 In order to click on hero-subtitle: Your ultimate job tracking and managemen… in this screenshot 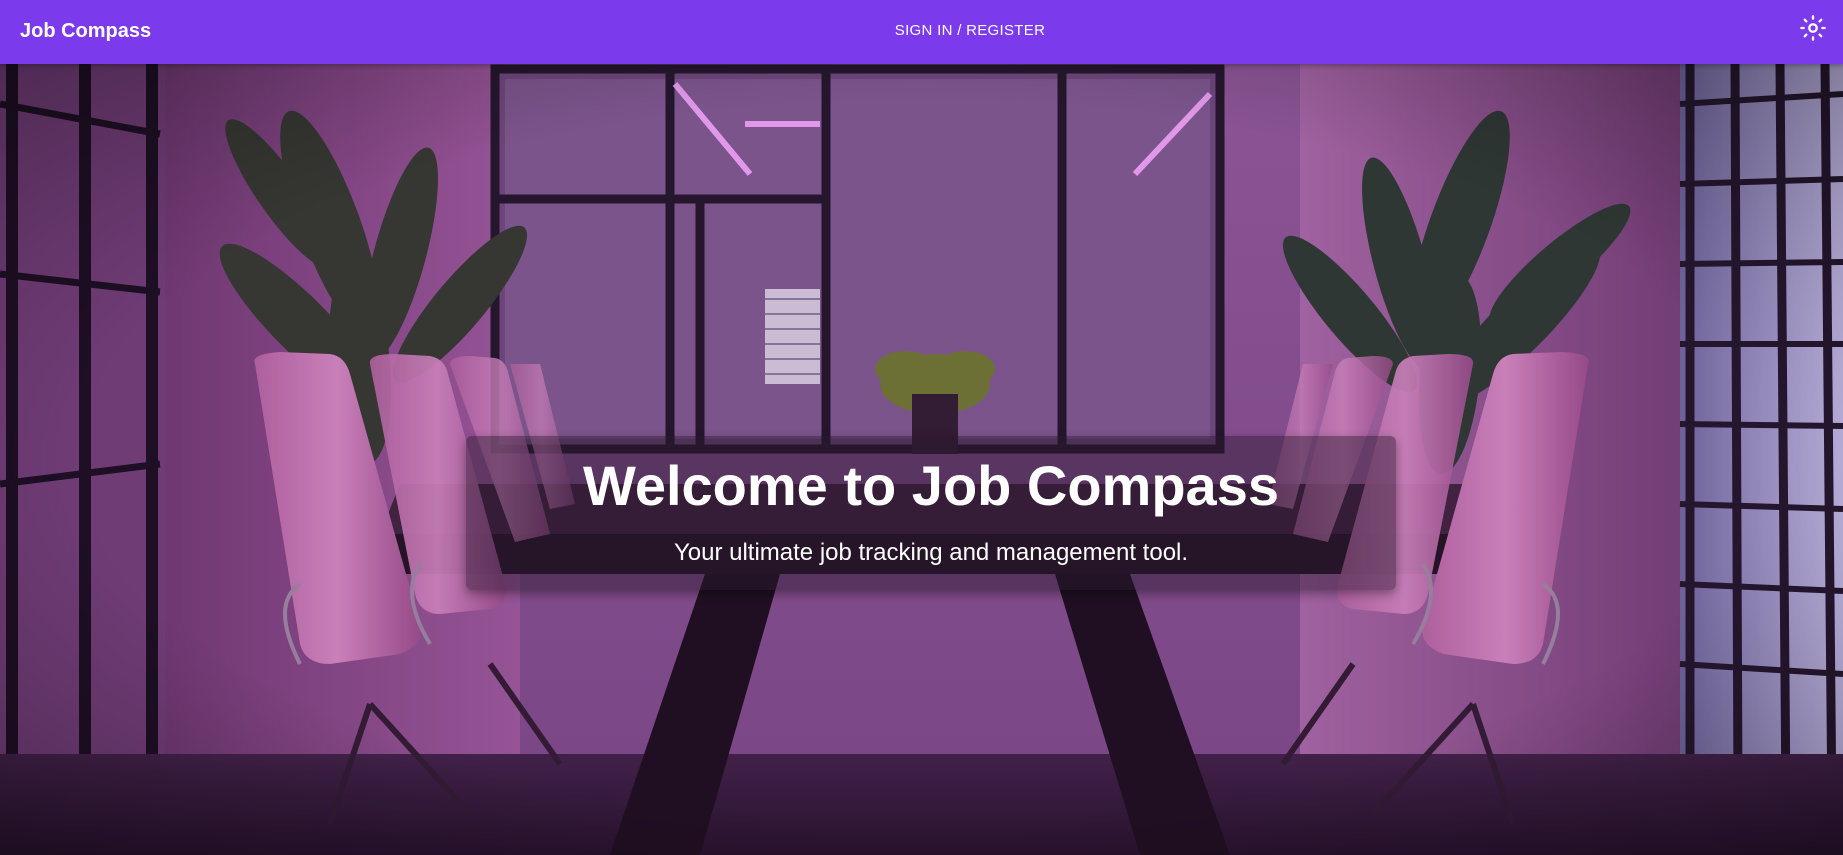, I will do `click(931, 552)`.